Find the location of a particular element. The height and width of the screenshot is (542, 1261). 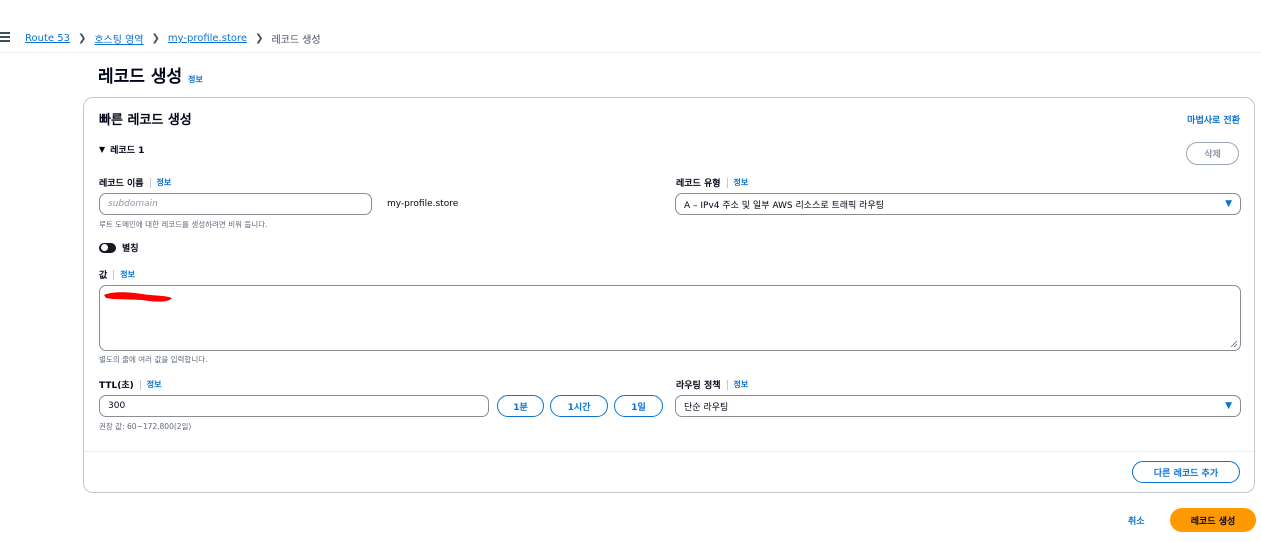

page-info-link: 정보 is located at coordinates (195, 79).